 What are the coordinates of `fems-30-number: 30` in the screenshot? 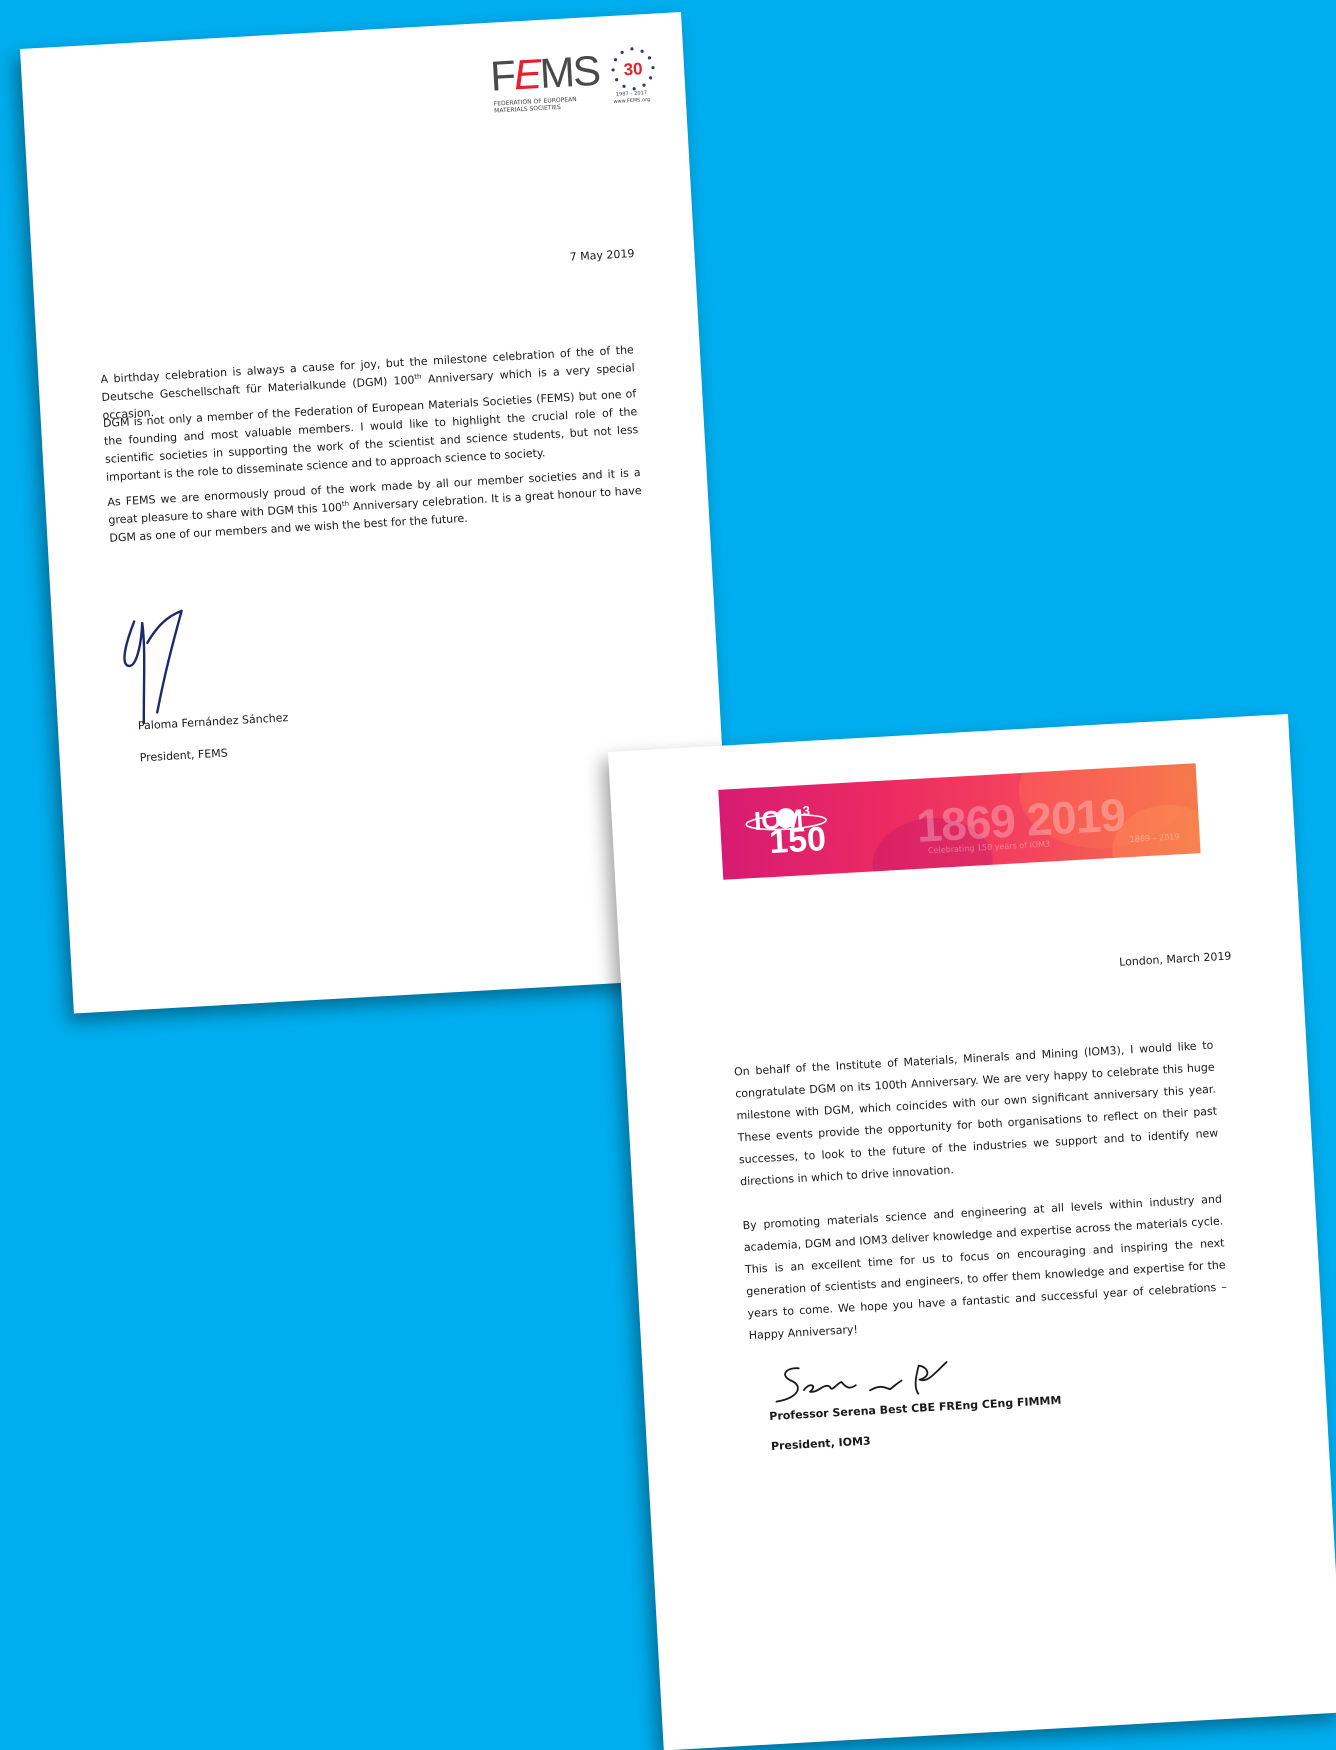 It's located at (633, 69).